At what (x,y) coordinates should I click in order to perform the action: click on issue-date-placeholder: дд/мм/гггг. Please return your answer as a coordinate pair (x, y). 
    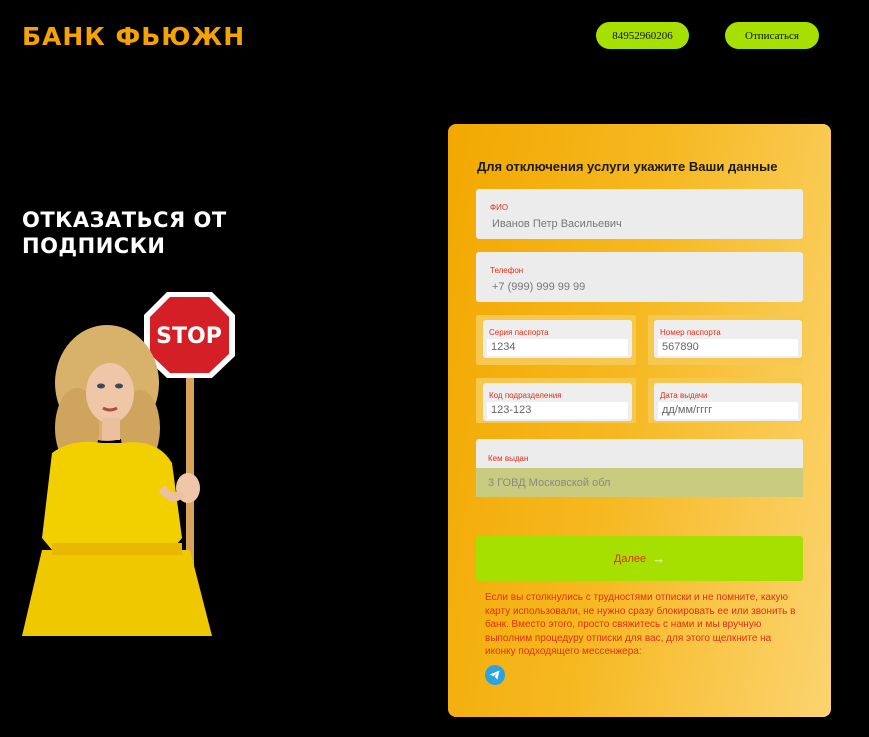
    Looking at the image, I should click on (687, 410).